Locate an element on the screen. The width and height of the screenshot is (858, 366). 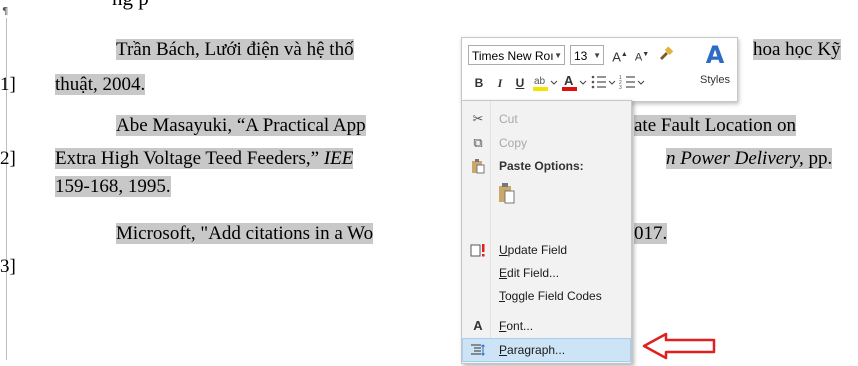
ref2-line1-end: ate Fault Location on is located at coordinates (715, 126).